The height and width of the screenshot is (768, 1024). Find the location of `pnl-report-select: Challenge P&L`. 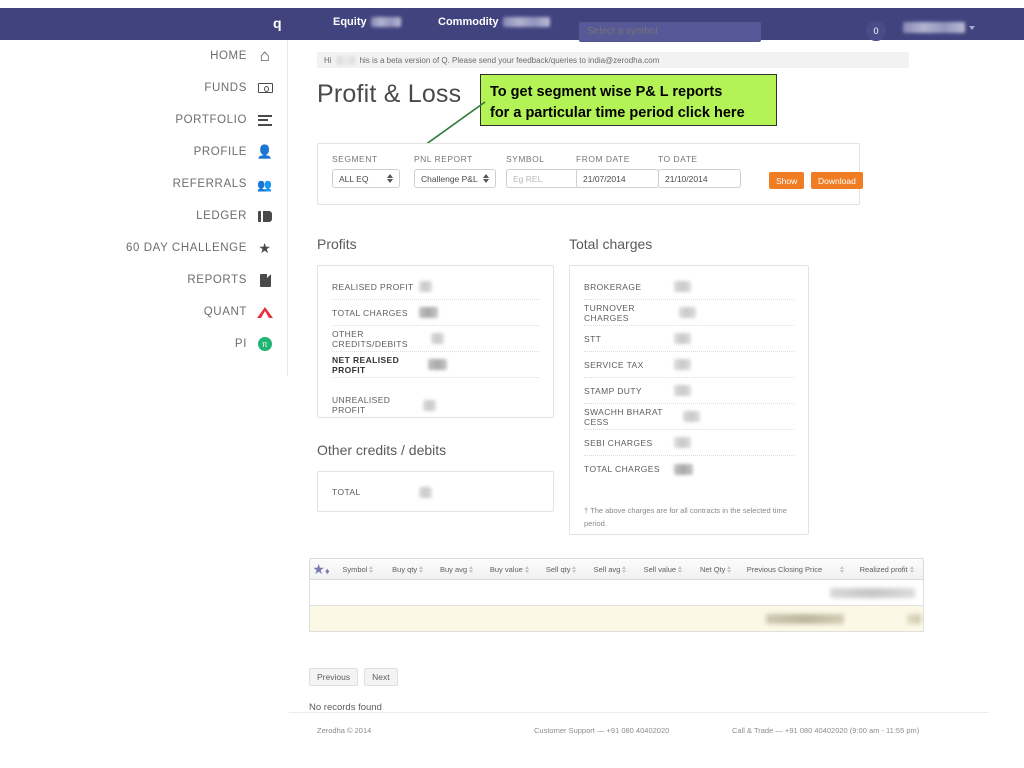

pnl-report-select: Challenge P&L is located at coordinates (455, 178).